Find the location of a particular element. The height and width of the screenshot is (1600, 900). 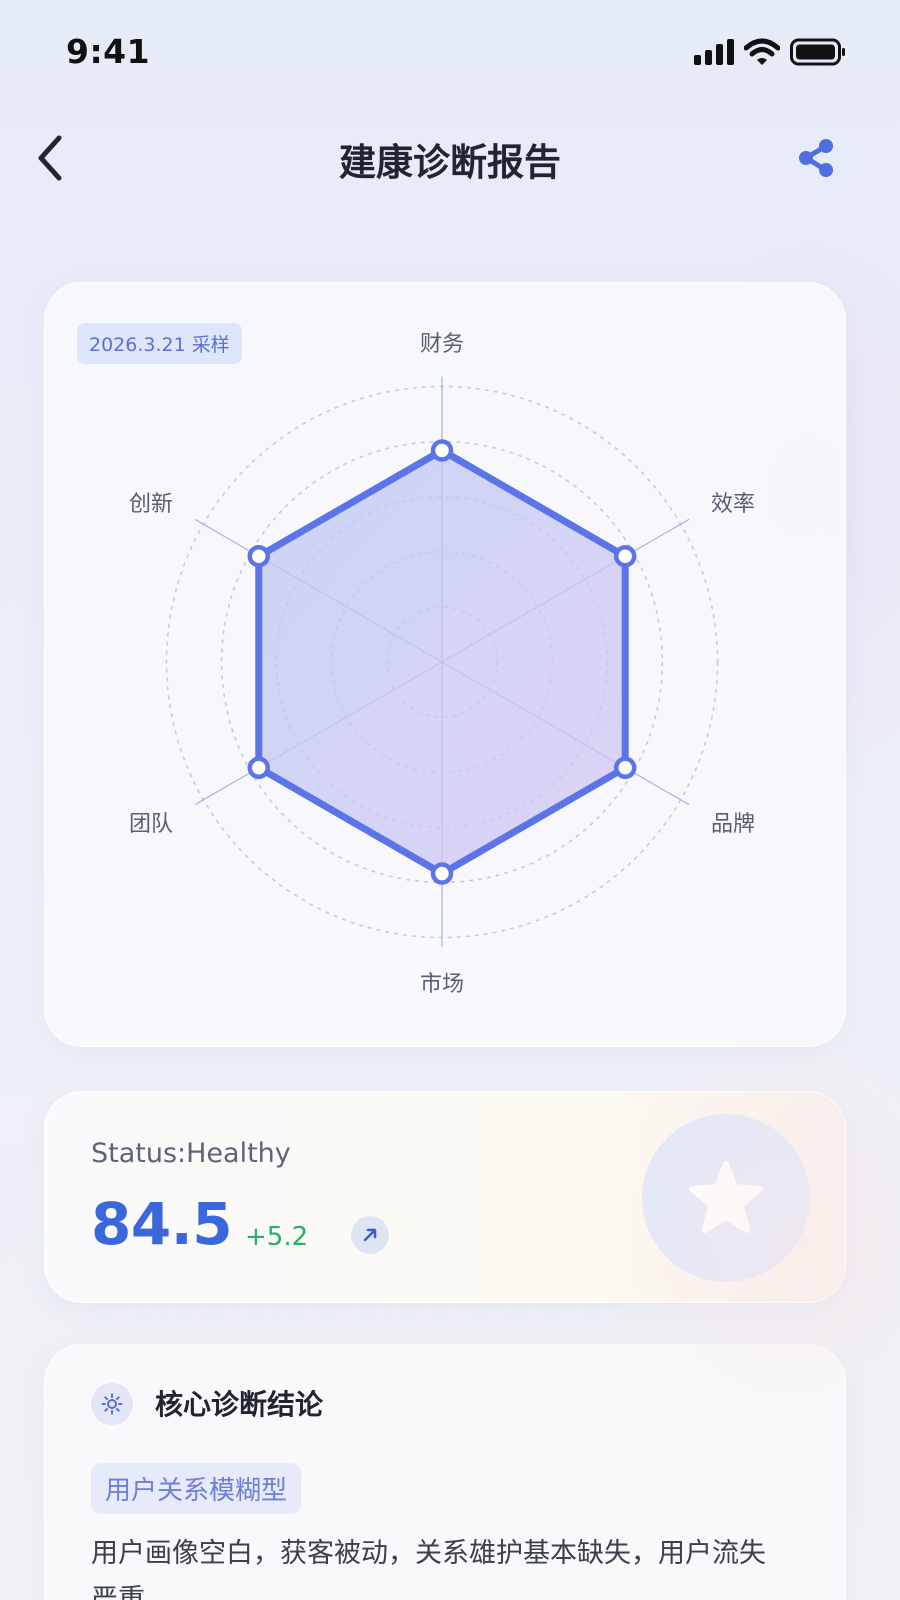

radar-axis-label: 财务 is located at coordinates (442, 344).